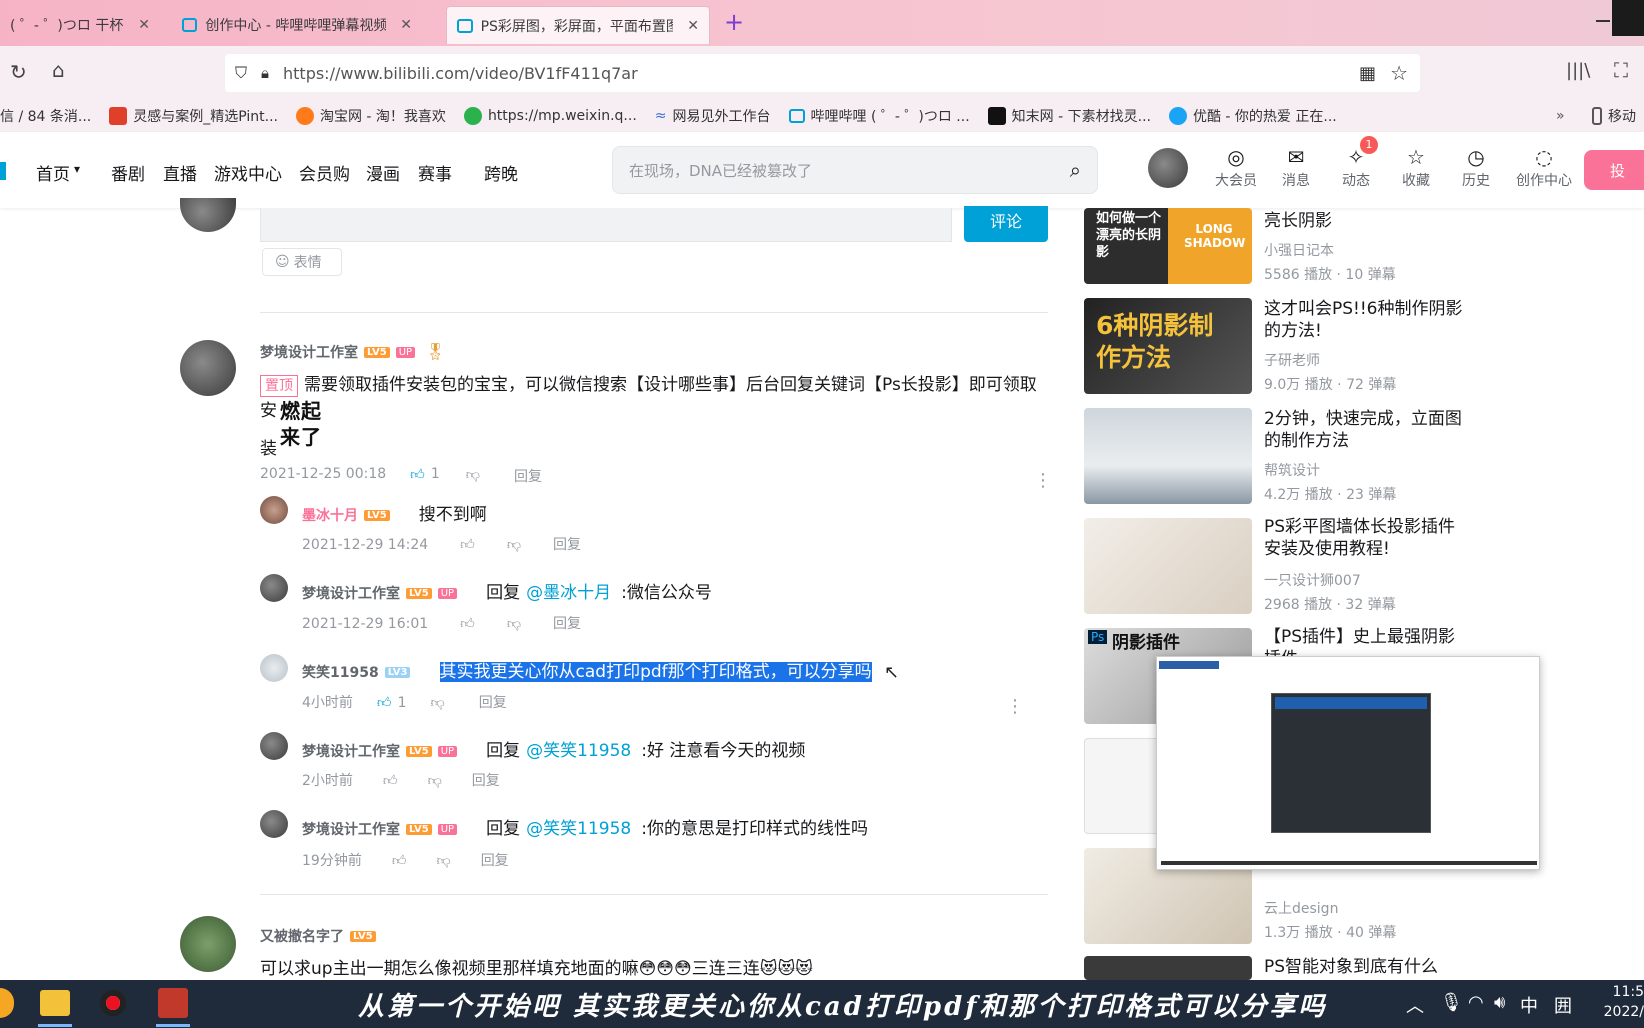 This screenshot has width=1644, height=1028. I want to click on star-icon: ☆, so click(1399, 73).